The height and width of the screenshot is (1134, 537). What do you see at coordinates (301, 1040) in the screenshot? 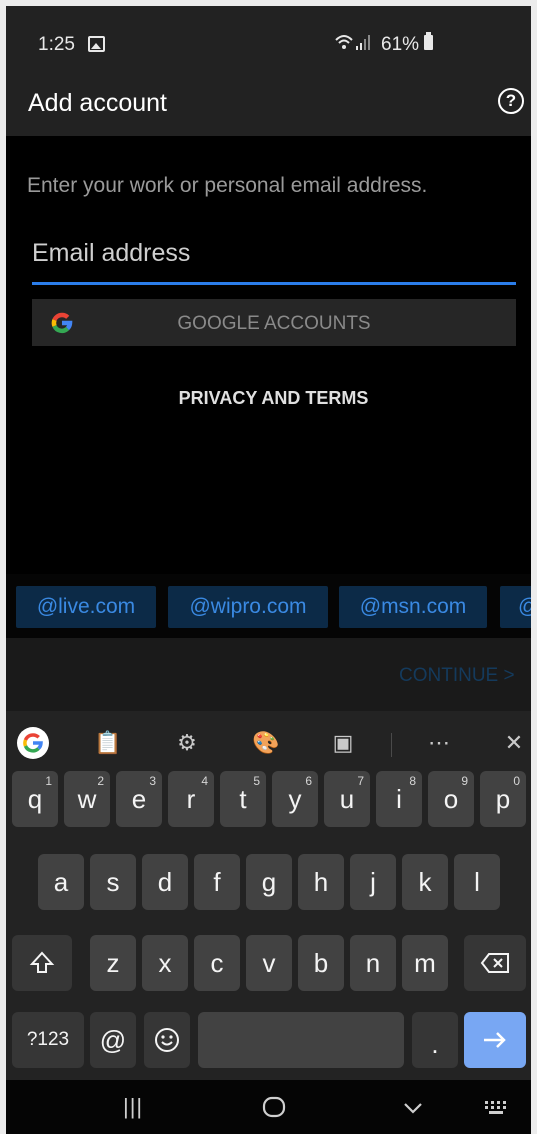
I see `space-bar` at bounding box center [301, 1040].